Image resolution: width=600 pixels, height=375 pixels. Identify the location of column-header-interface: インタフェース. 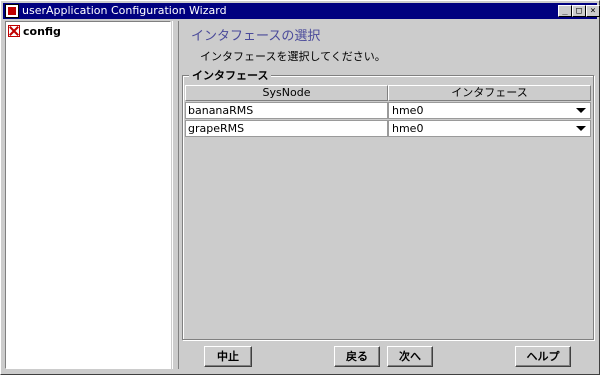
(489, 93).